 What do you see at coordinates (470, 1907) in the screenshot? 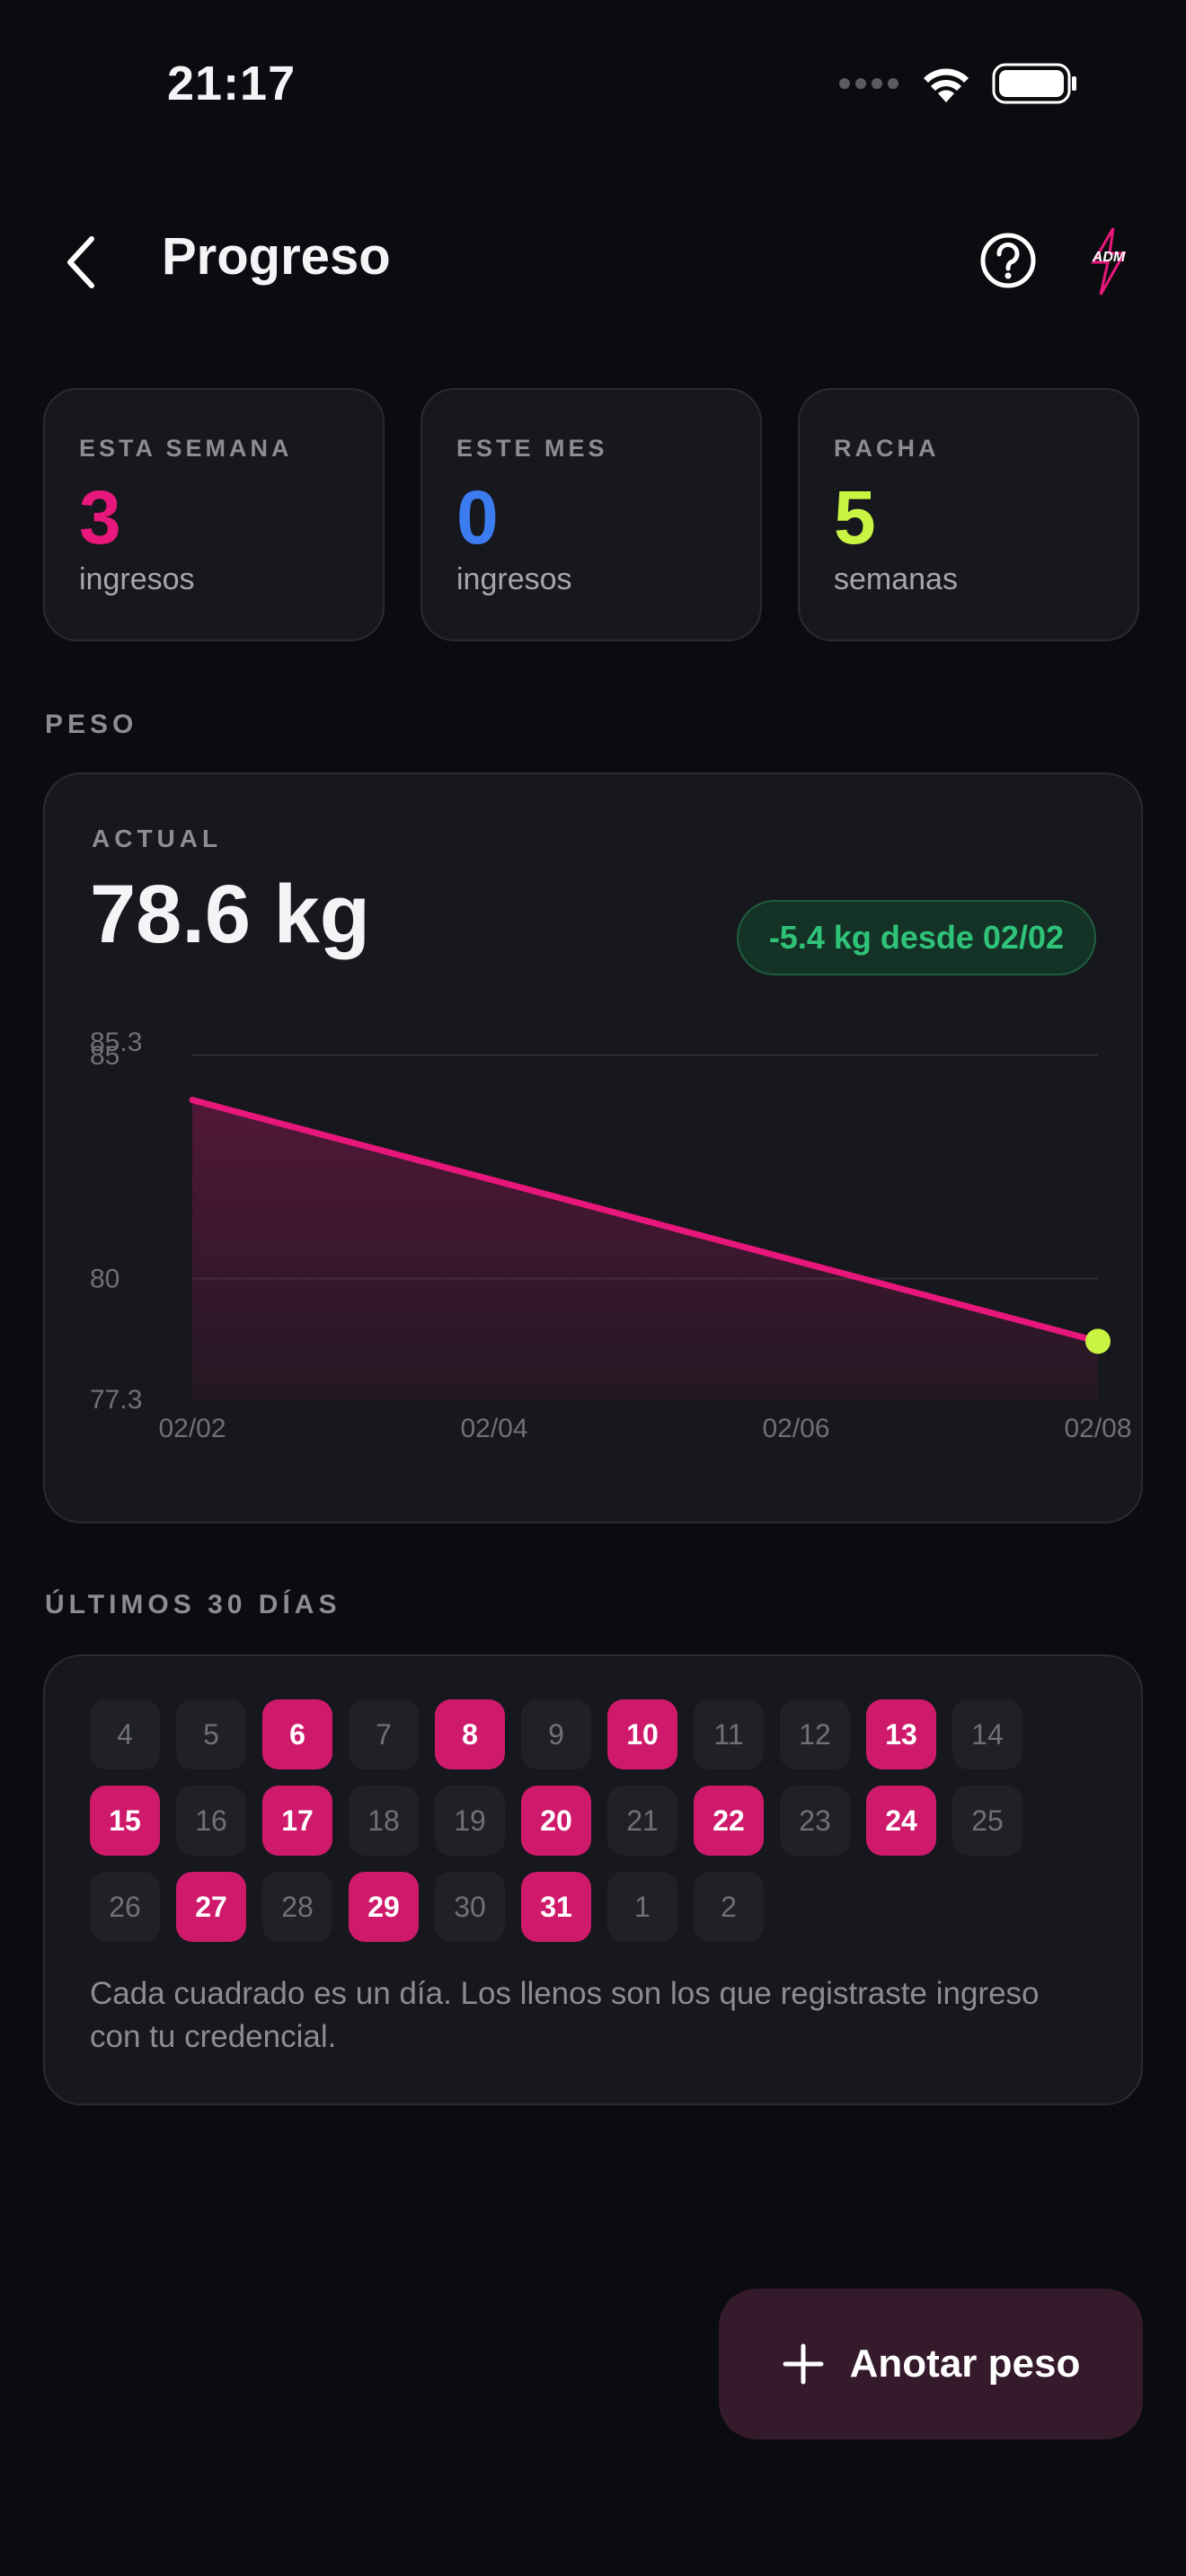
I see `calendar-day: 30` at bounding box center [470, 1907].